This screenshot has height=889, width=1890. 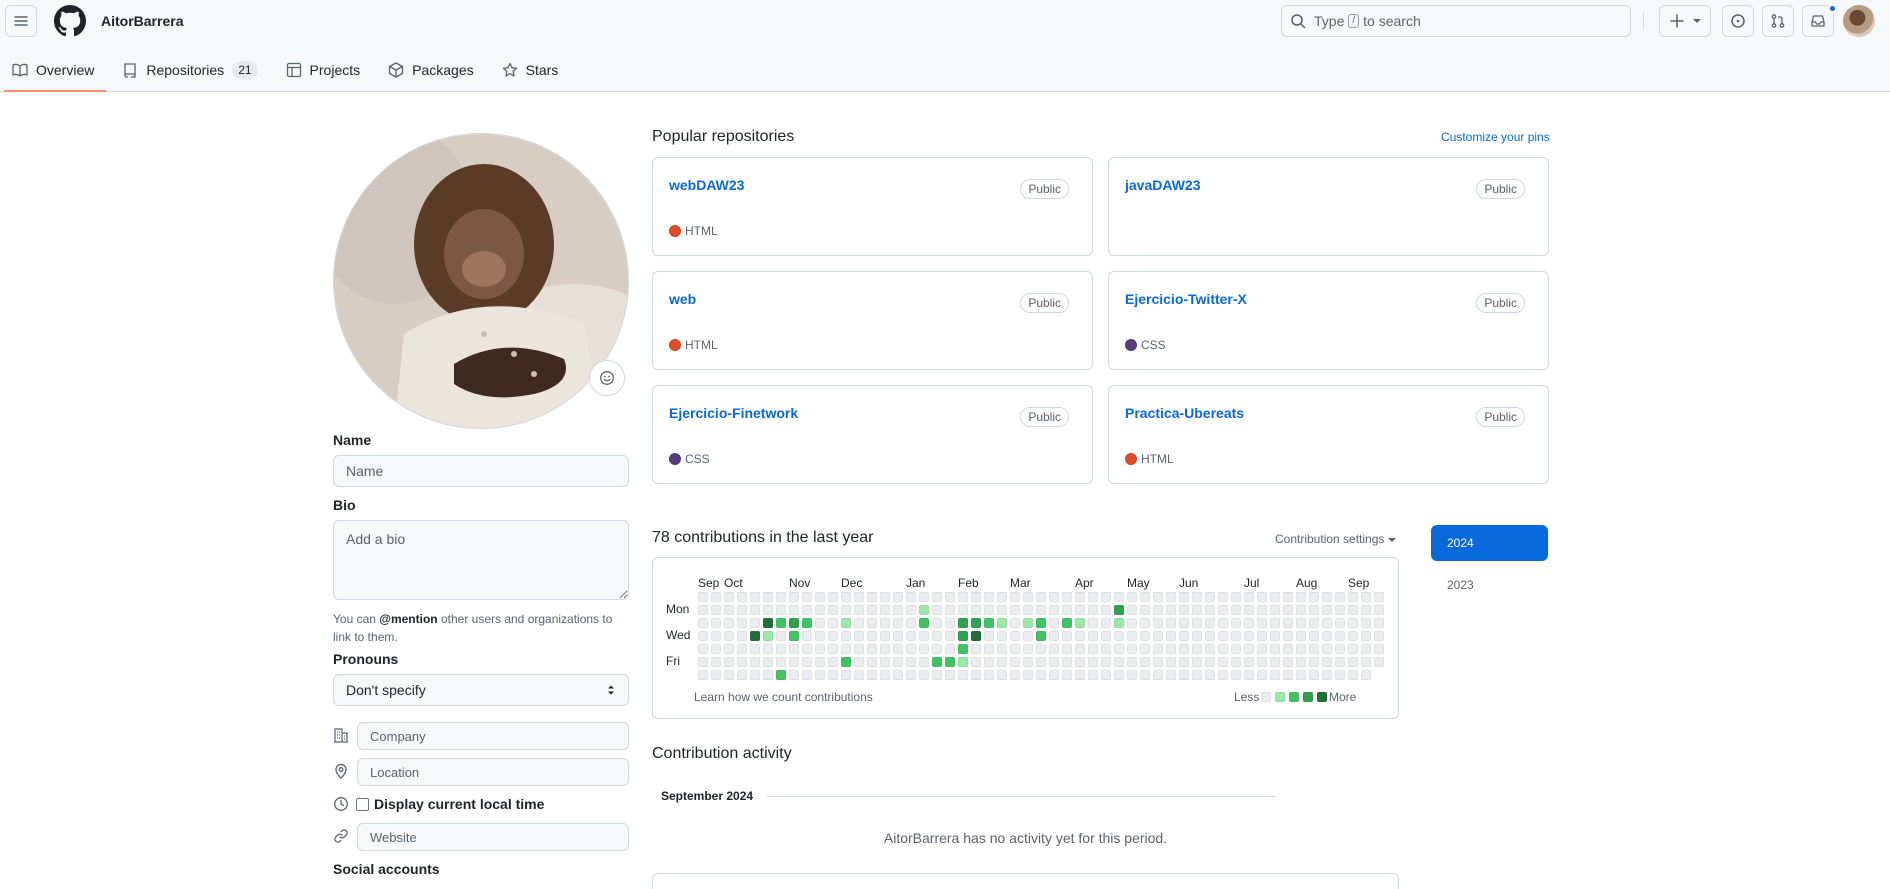 What do you see at coordinates (189, 70) in the screenshot?
I see `tab-repositories: Repositories 21` at bounding box center [189, 70].